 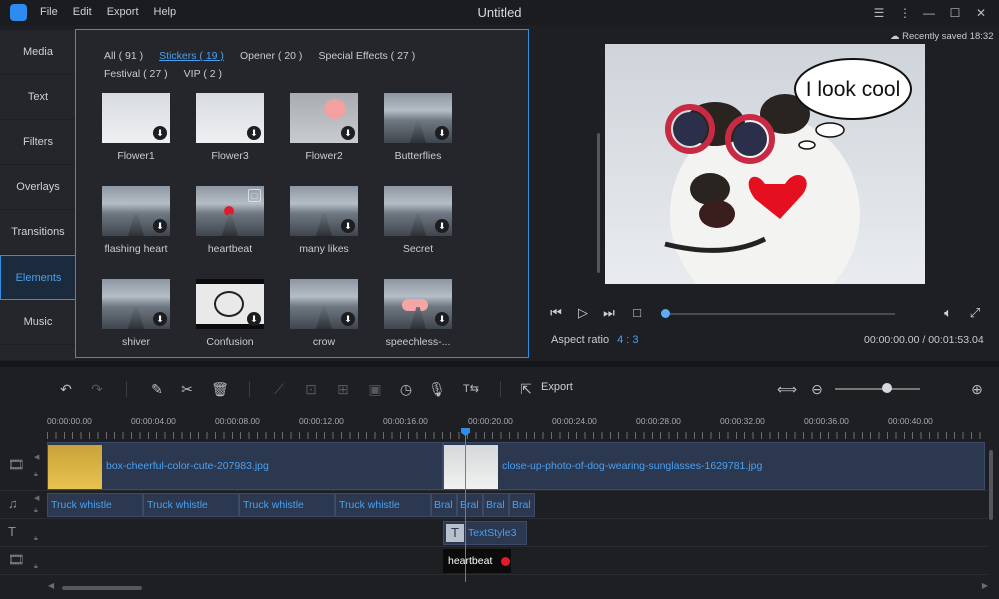 What do you see at coordinates (418, 220) in the screenshot?
I see `sticker-secret: ⬇ Secret` at bounding box center [418, 220].